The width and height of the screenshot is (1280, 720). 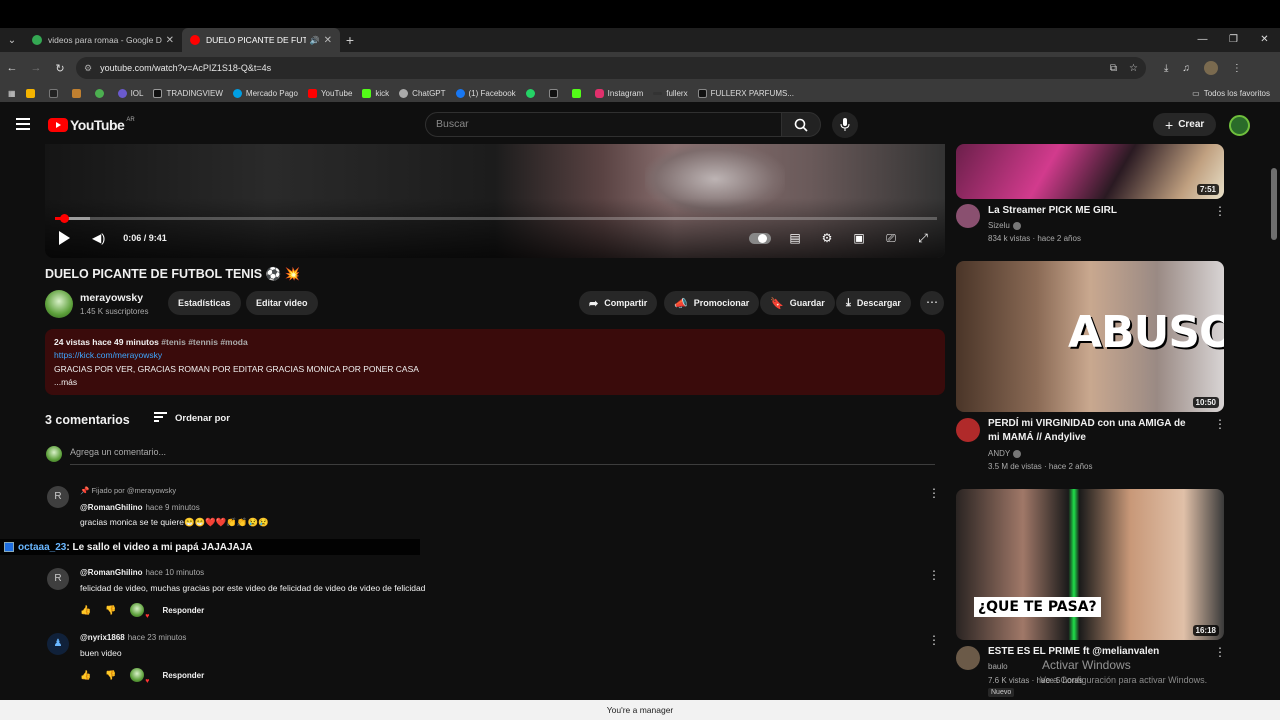 I want to click on bookmark-iol: IOL, so click(x=130, y=93).